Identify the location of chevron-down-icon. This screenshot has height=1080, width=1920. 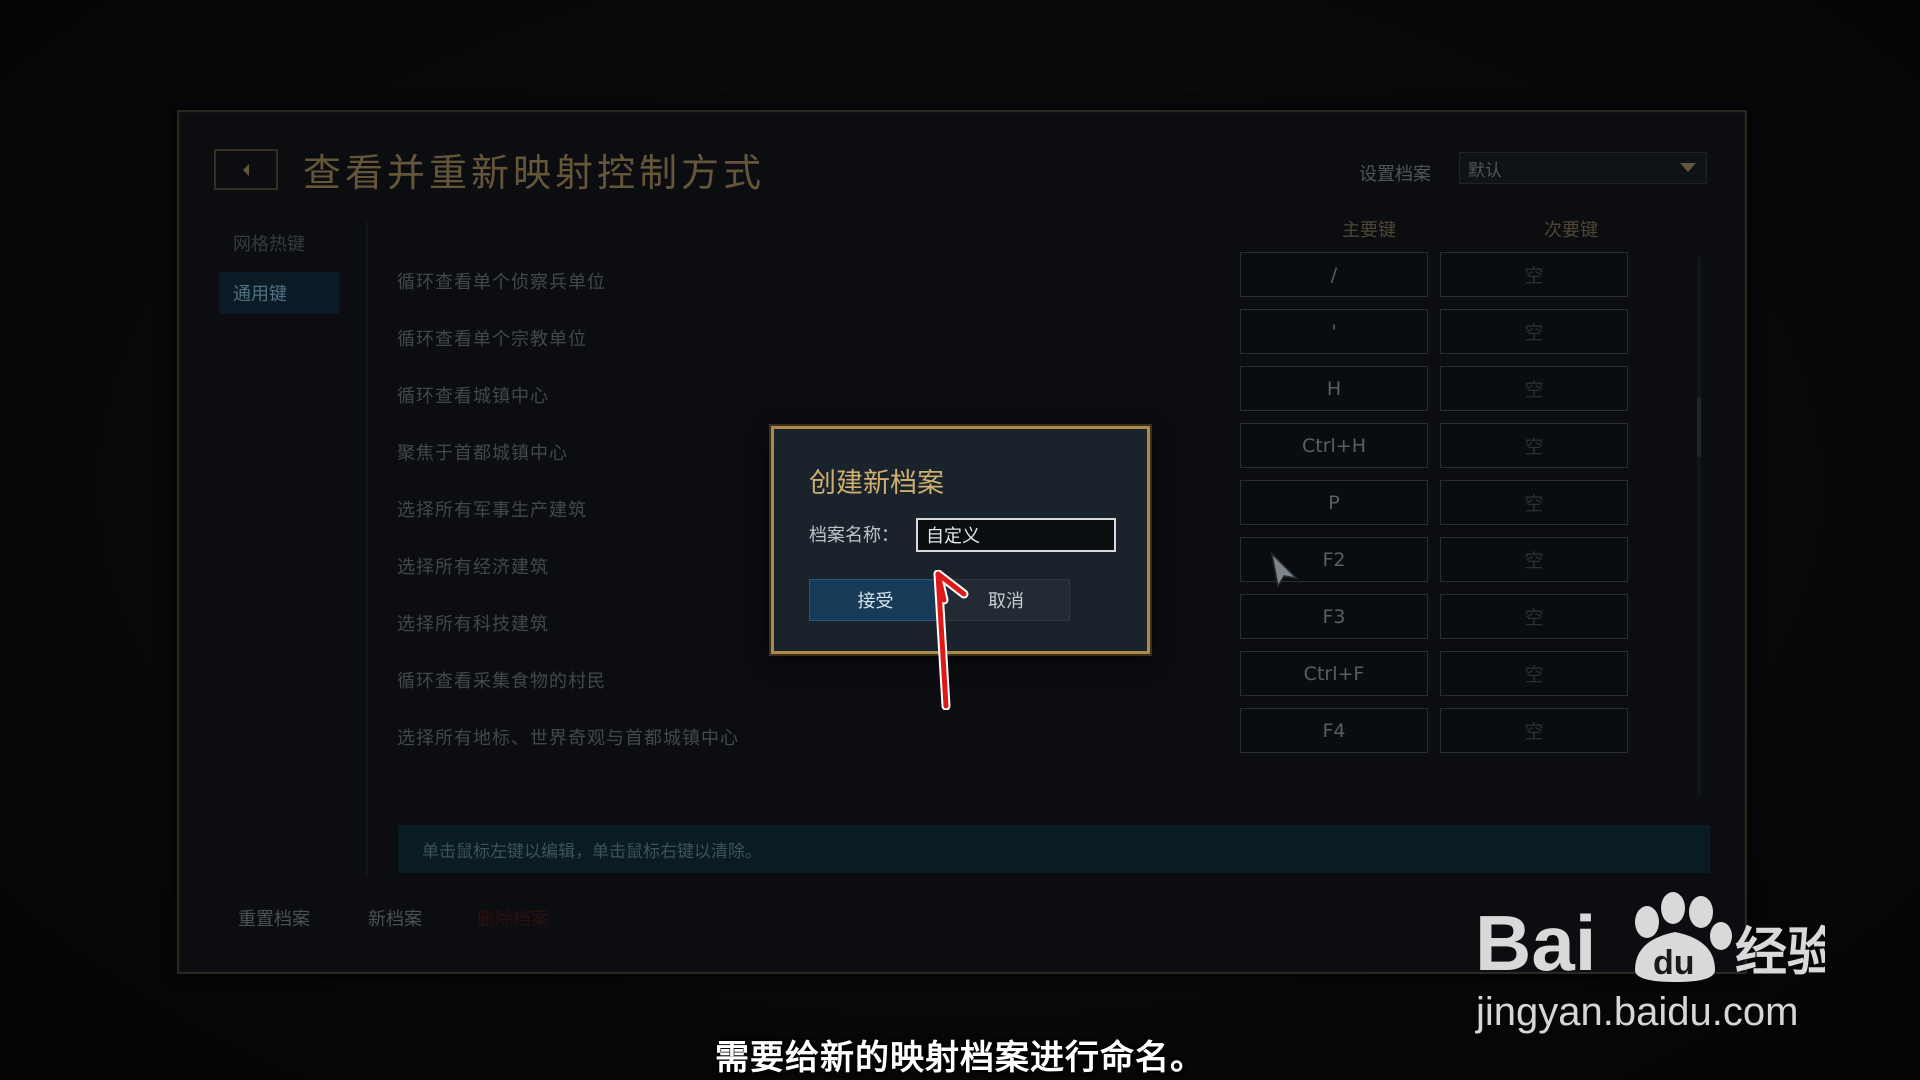
(1688, 167).